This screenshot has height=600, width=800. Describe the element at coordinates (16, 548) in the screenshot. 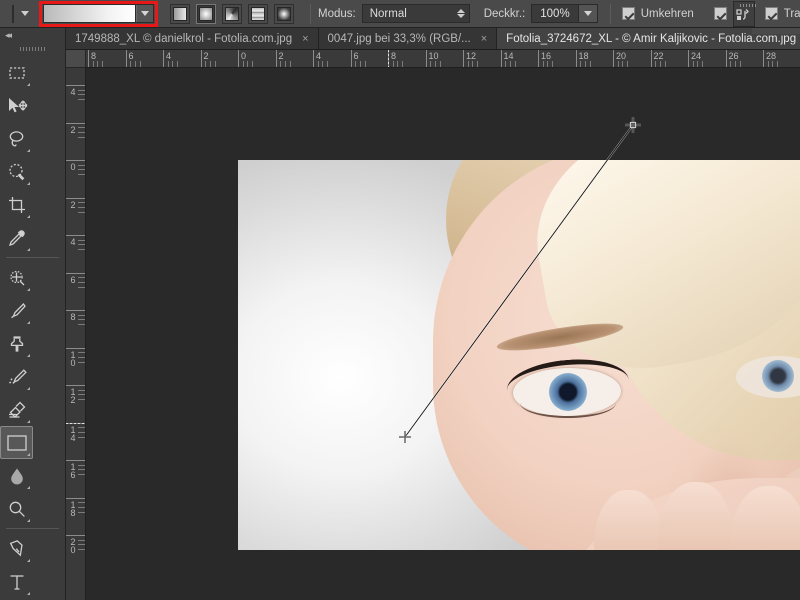

I see `pen-tool` at that location.